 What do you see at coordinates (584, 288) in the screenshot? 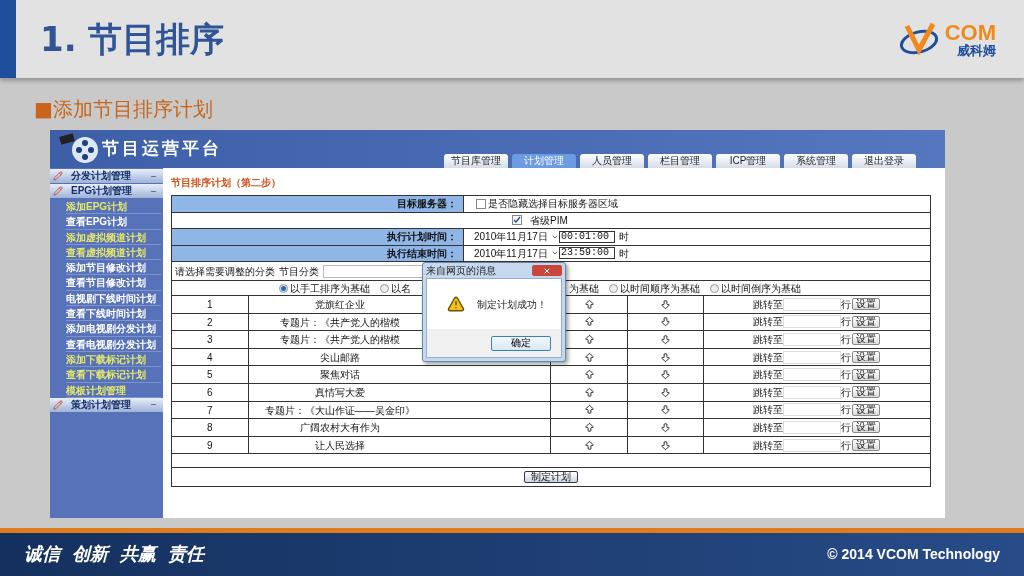
I see `radio-label: 为基础` at bounding box center [584, 288].